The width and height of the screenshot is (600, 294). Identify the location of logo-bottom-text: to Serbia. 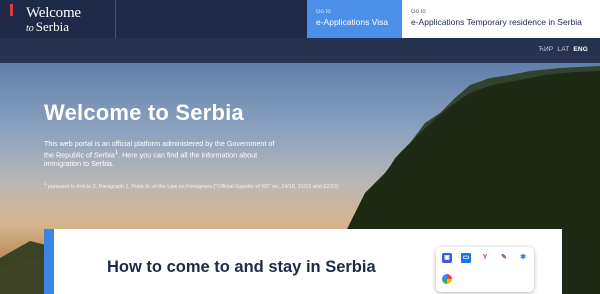
(70, 27).